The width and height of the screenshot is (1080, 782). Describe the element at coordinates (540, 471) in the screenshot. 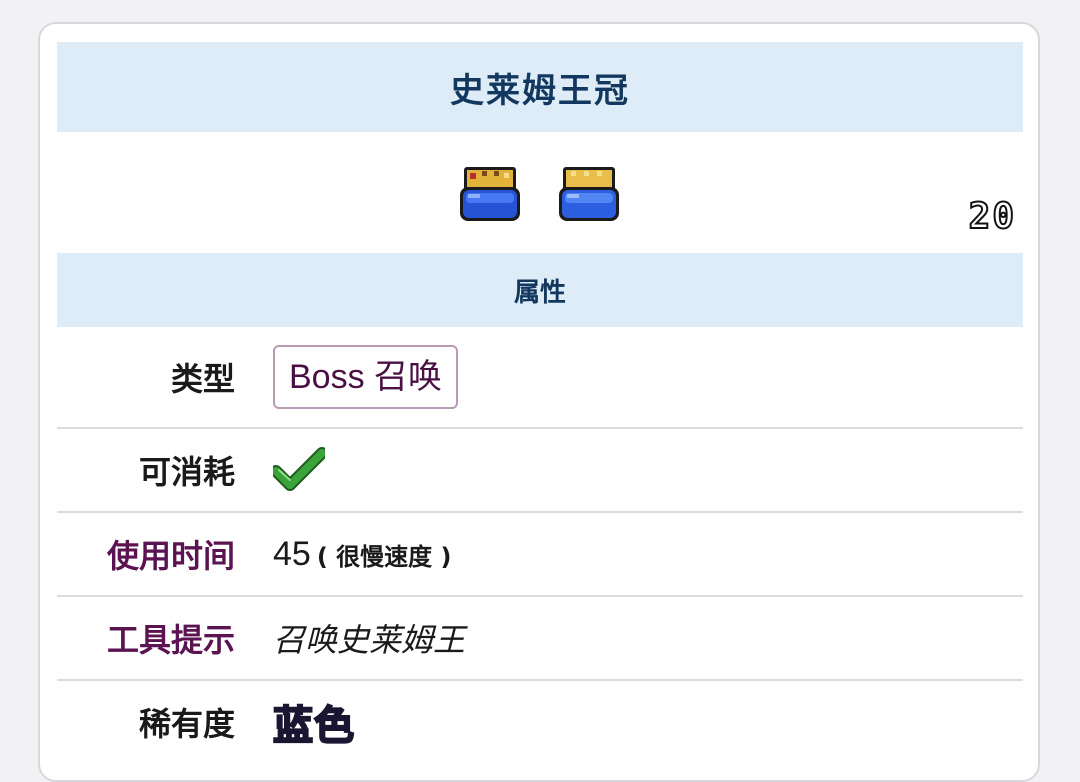

I see `consumable-row: 可消耗` at that location.